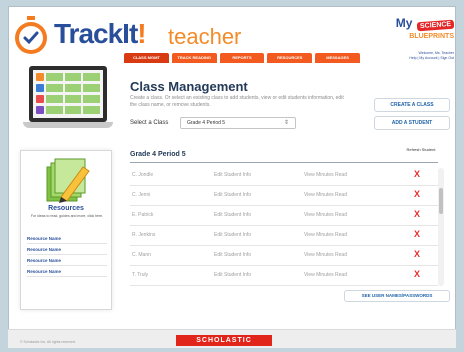 The image size is (464, 352). What do you see at coordinates (144, 235) in the screenshot?
I see `student-name: R. Jenkins` at bounding box center [144, 235].